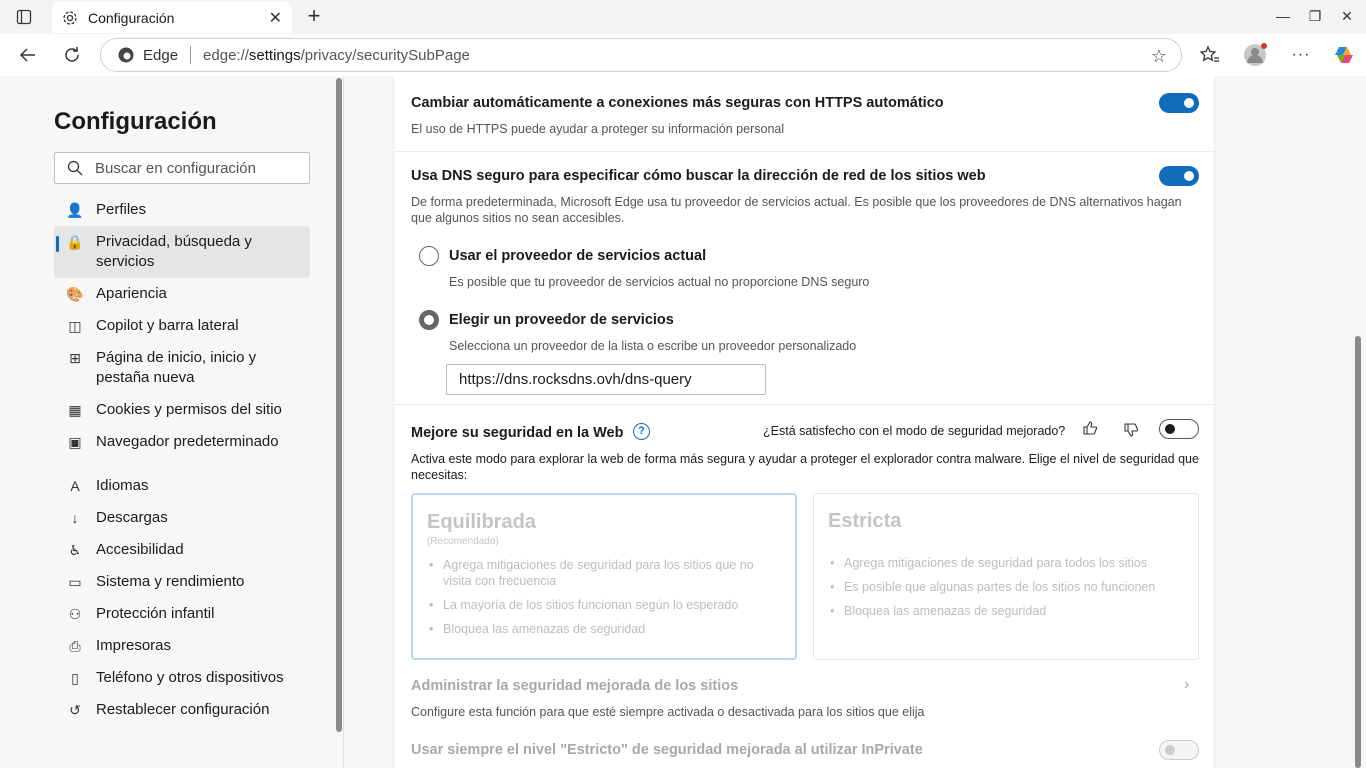  I want to click on new-tab-button: +, so click(314, 17).